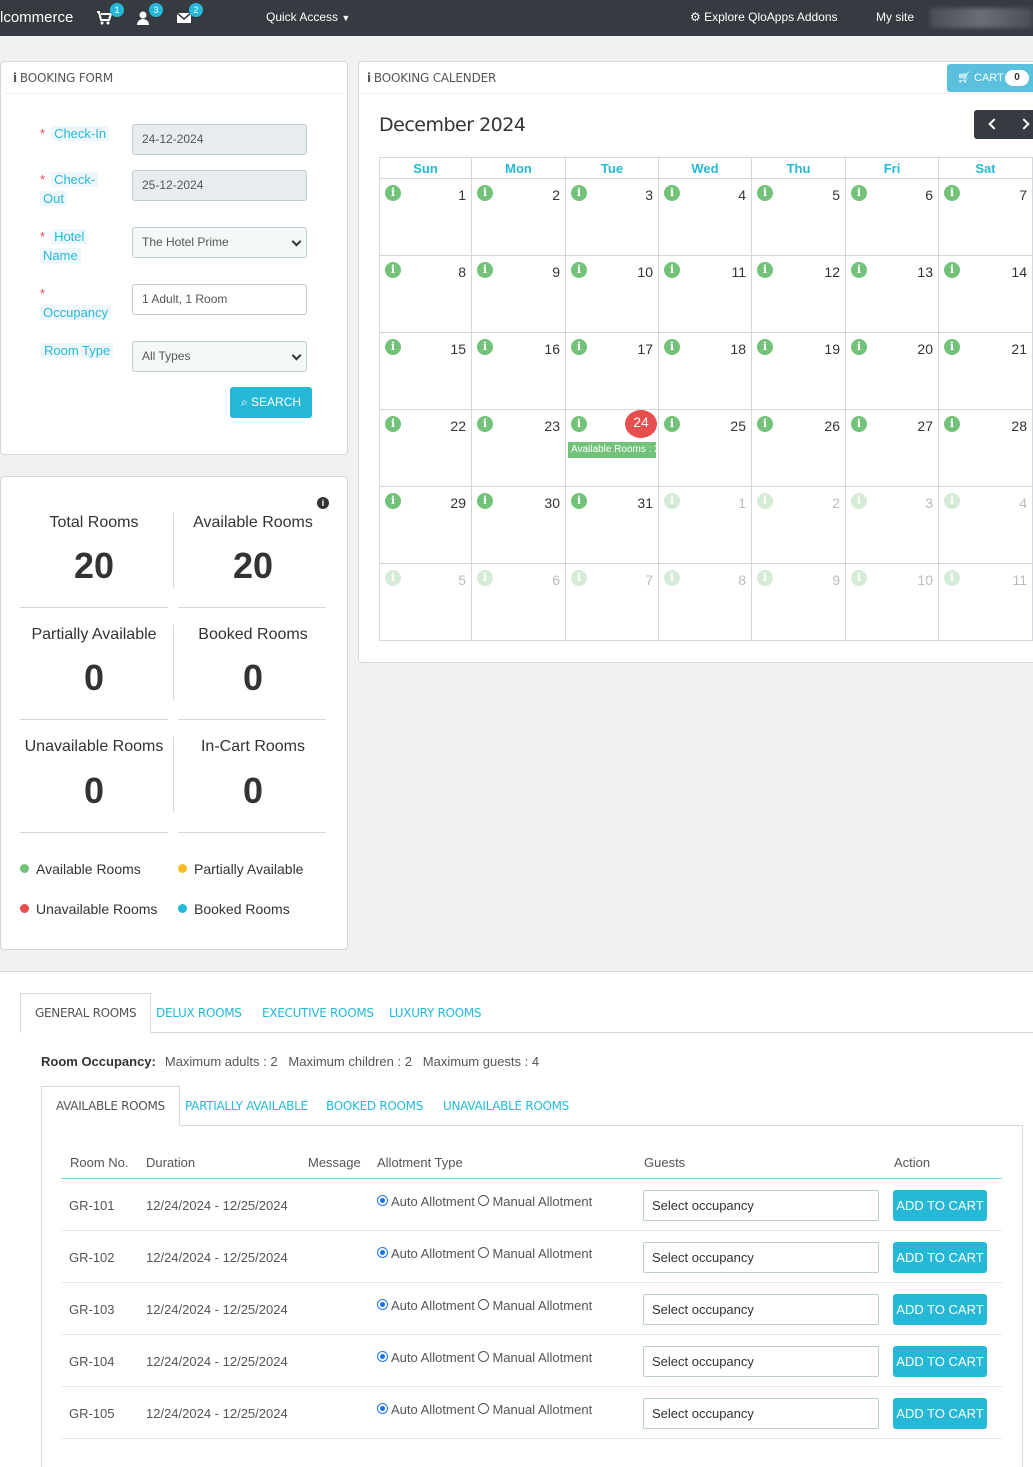 Image resolution: width=1033 pixels, height=1467 pixels. I want to click on tab-general-rooms: GENERAL ROOMS, so click(86, 1013).